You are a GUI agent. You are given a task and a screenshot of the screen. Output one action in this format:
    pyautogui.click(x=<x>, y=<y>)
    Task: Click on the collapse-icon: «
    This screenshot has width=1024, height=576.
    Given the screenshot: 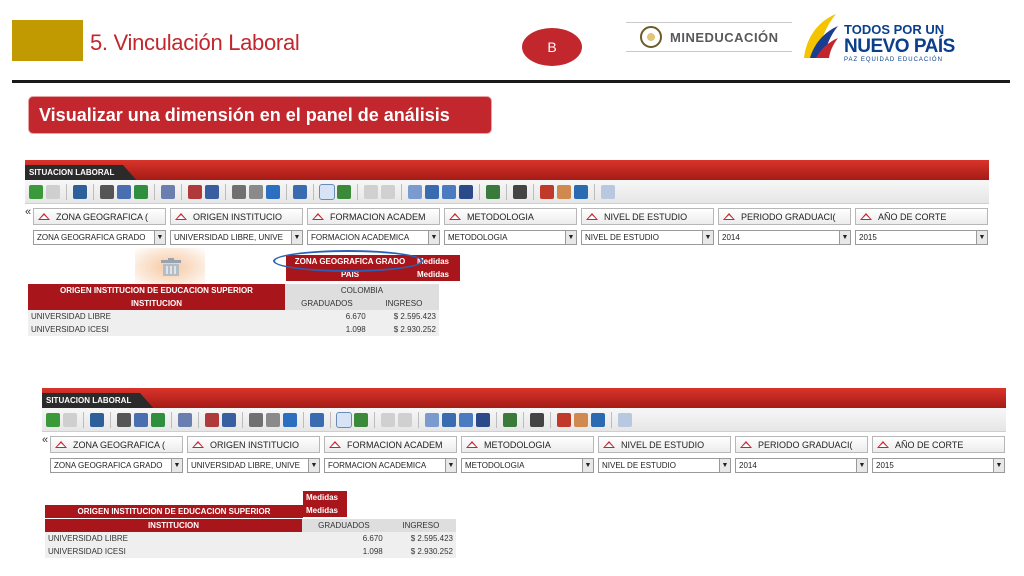 What is the action you would take?
    pyautogui.click(x=28, y=212)
    